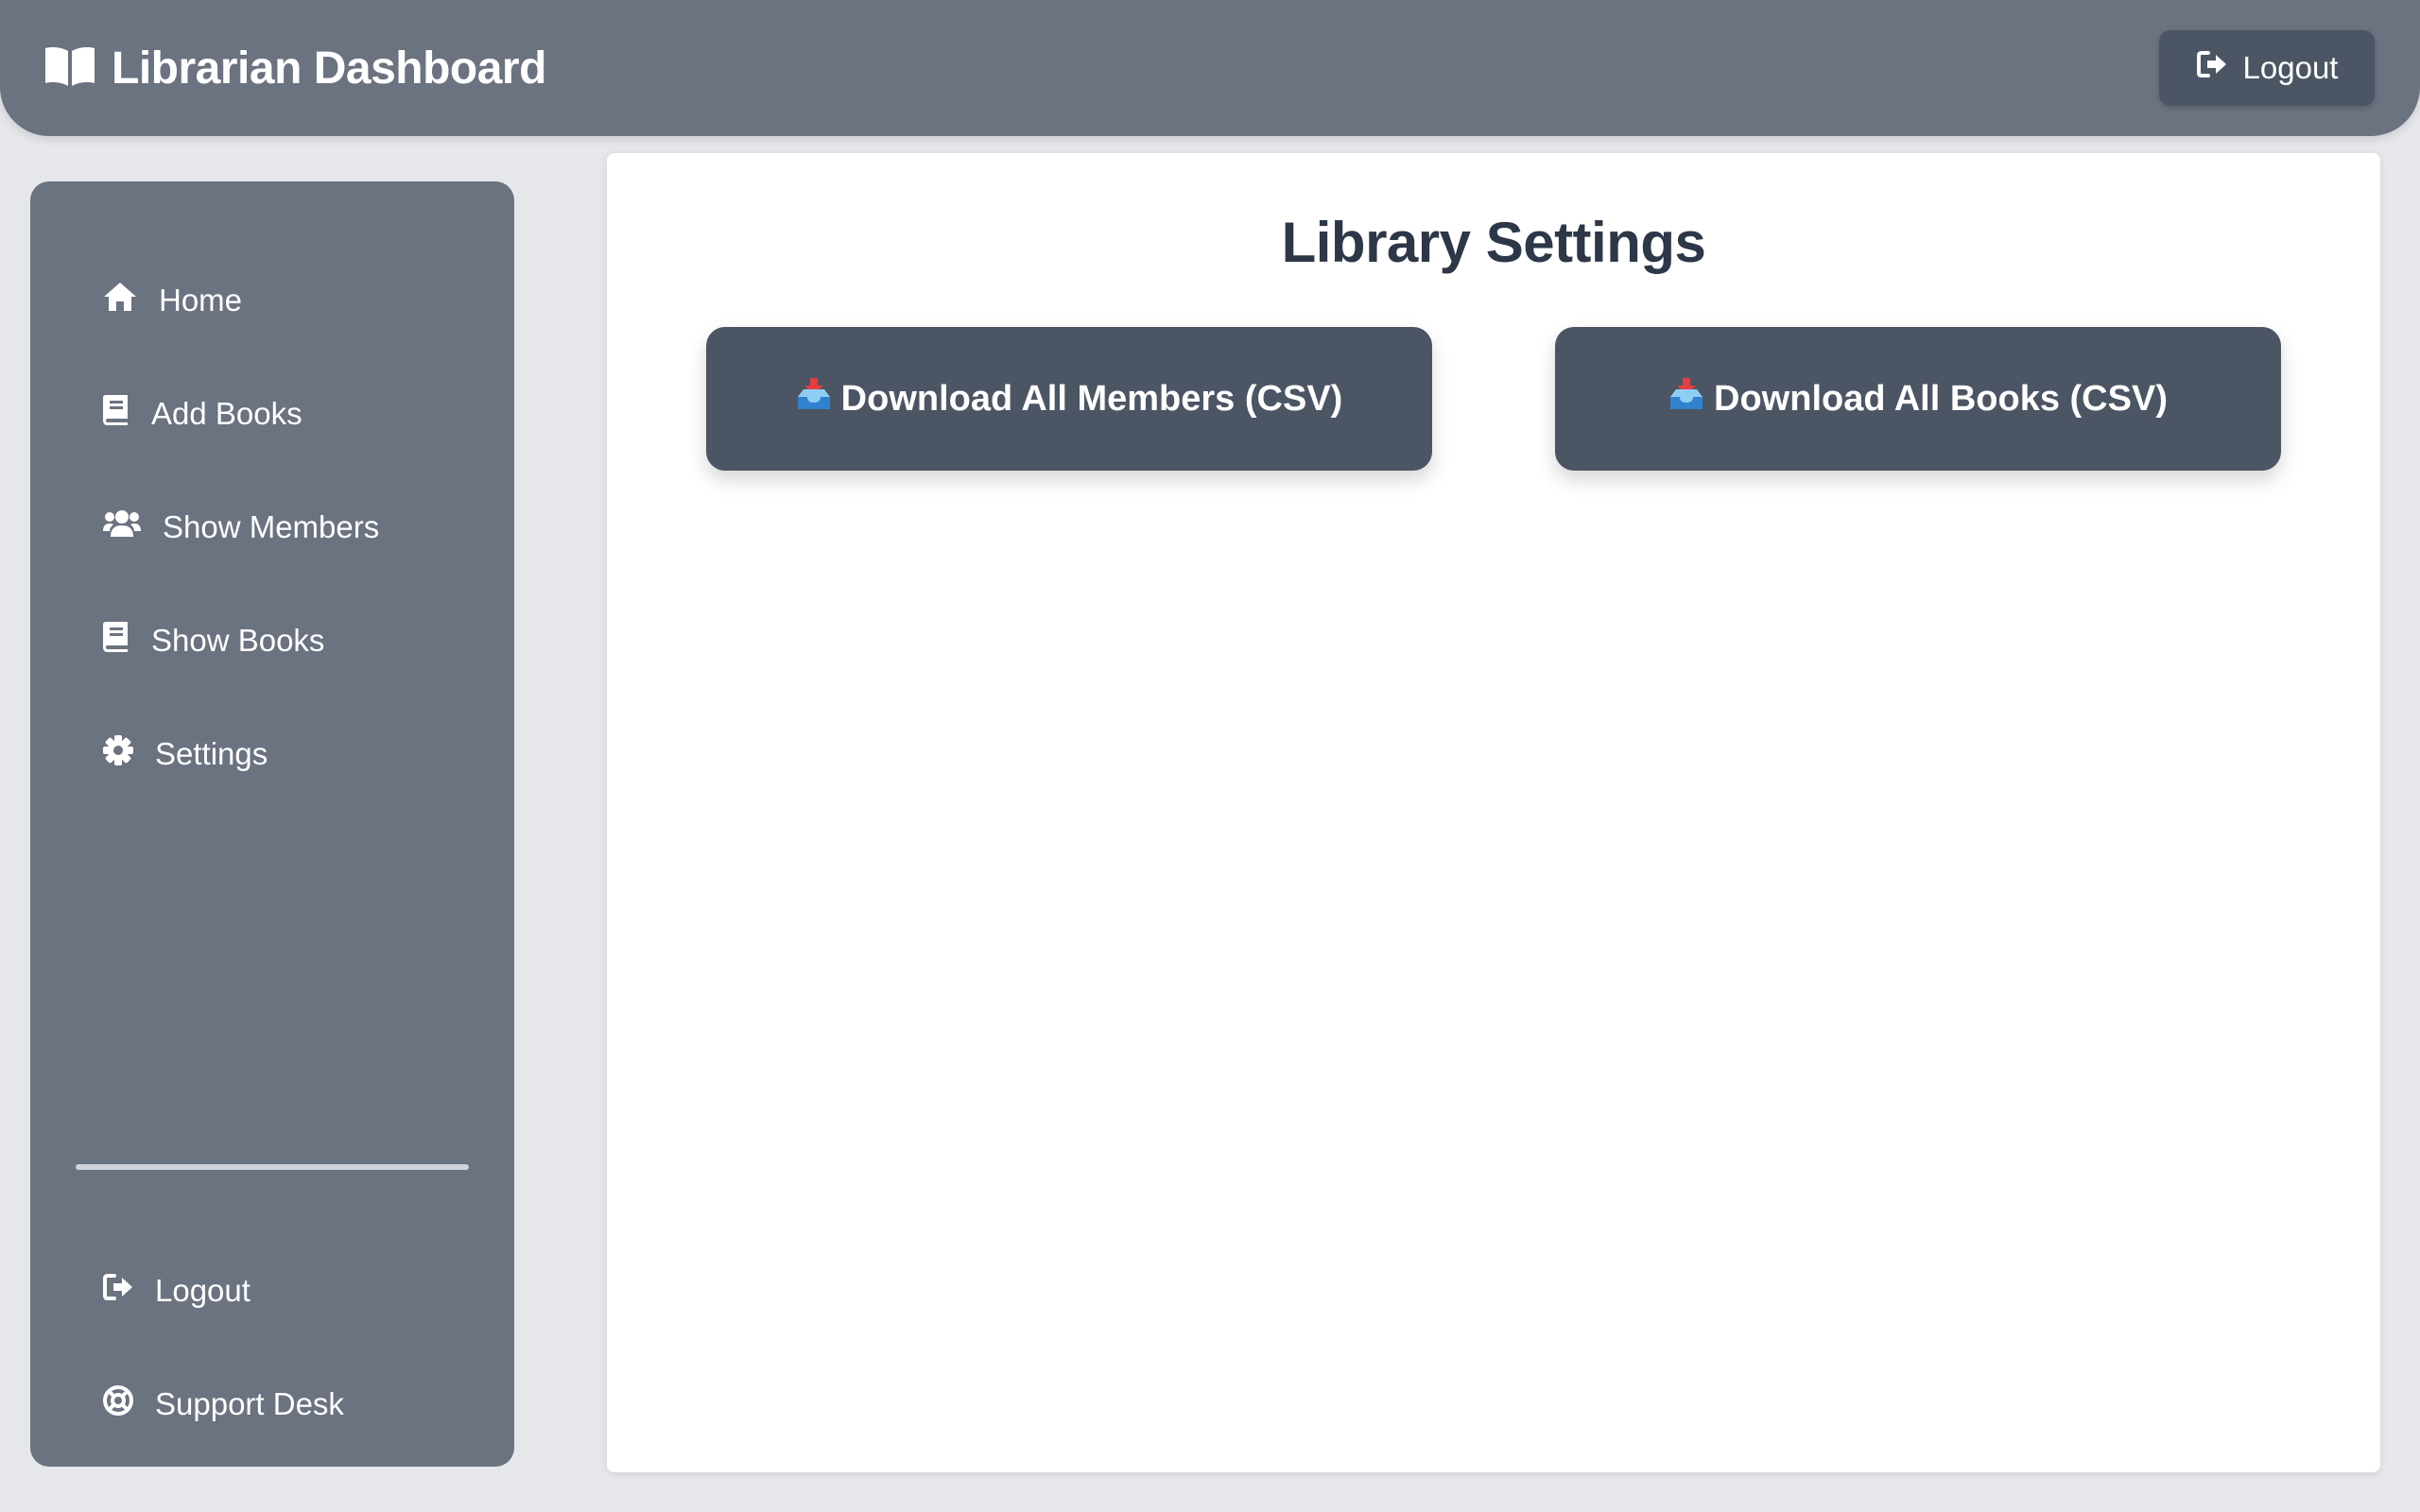 This screenshot has width=2420, height=1512. I want to click on sidebar-item-add-books: Add Books, so click(202, 414).